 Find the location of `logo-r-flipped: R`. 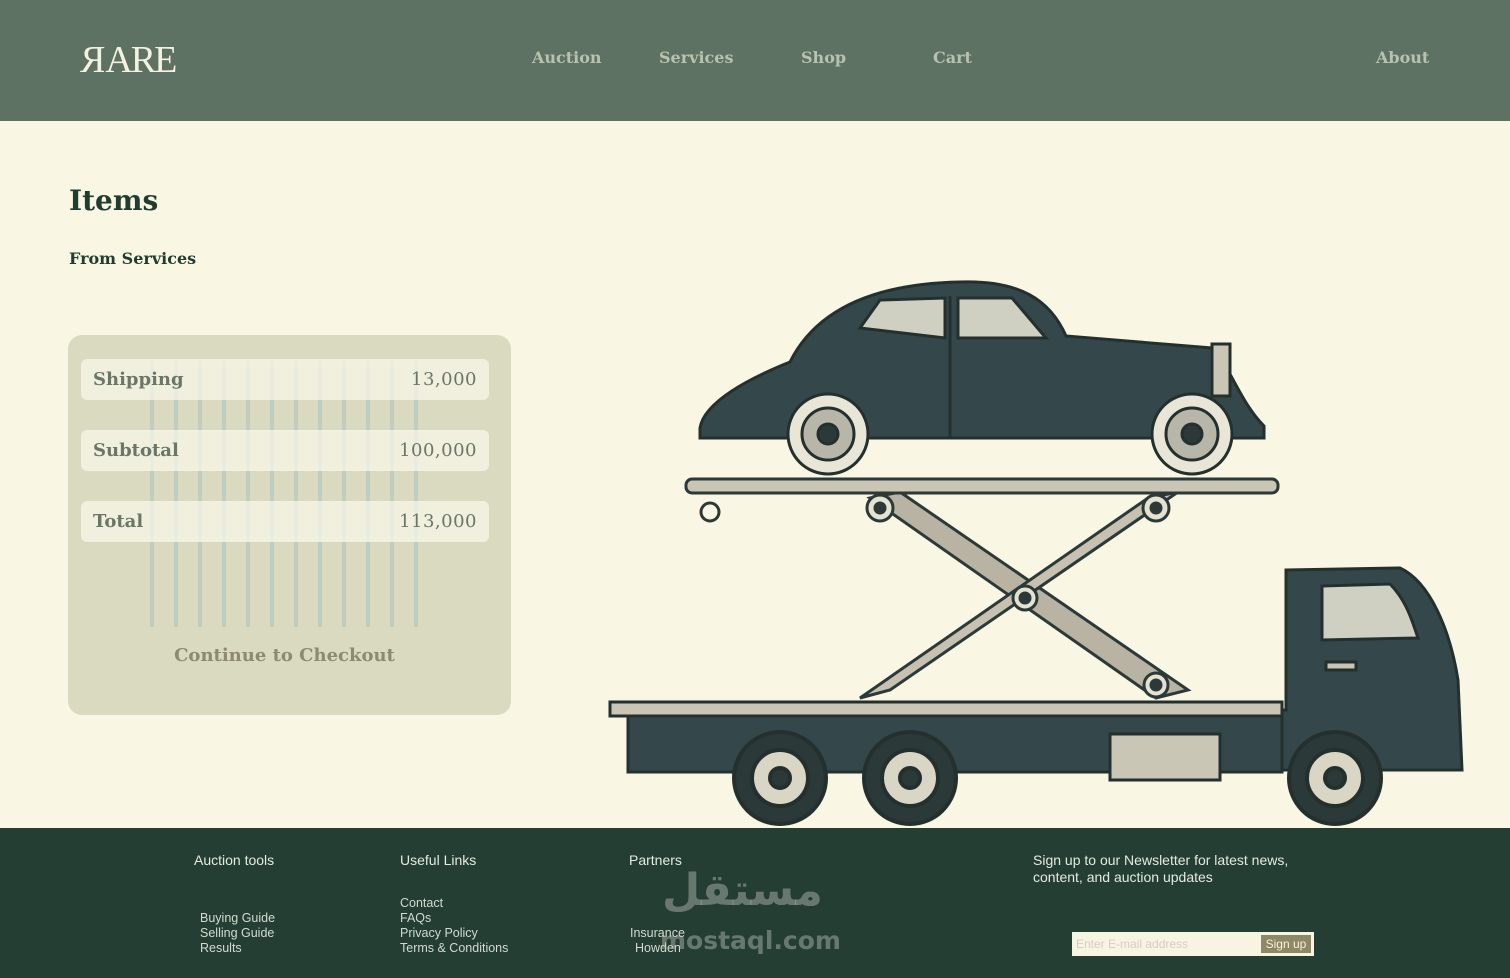

logo-r-flipped: R is located at coordinates (94, 60).